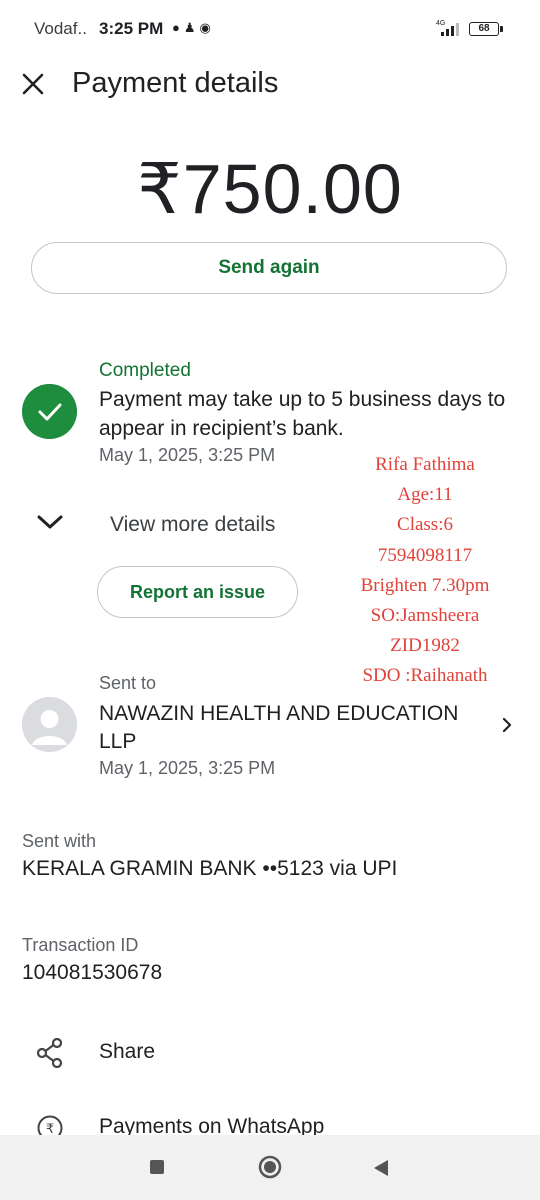 The height and width of the screenshot is (1200, 540). I want to click on signal-icon: 4G, so click(447, 28).